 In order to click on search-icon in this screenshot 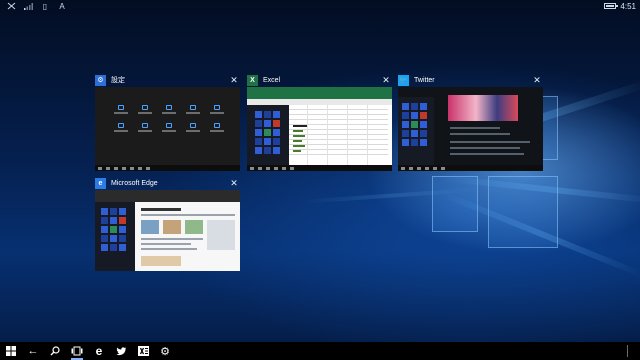, I will do `click(55, 351)`.